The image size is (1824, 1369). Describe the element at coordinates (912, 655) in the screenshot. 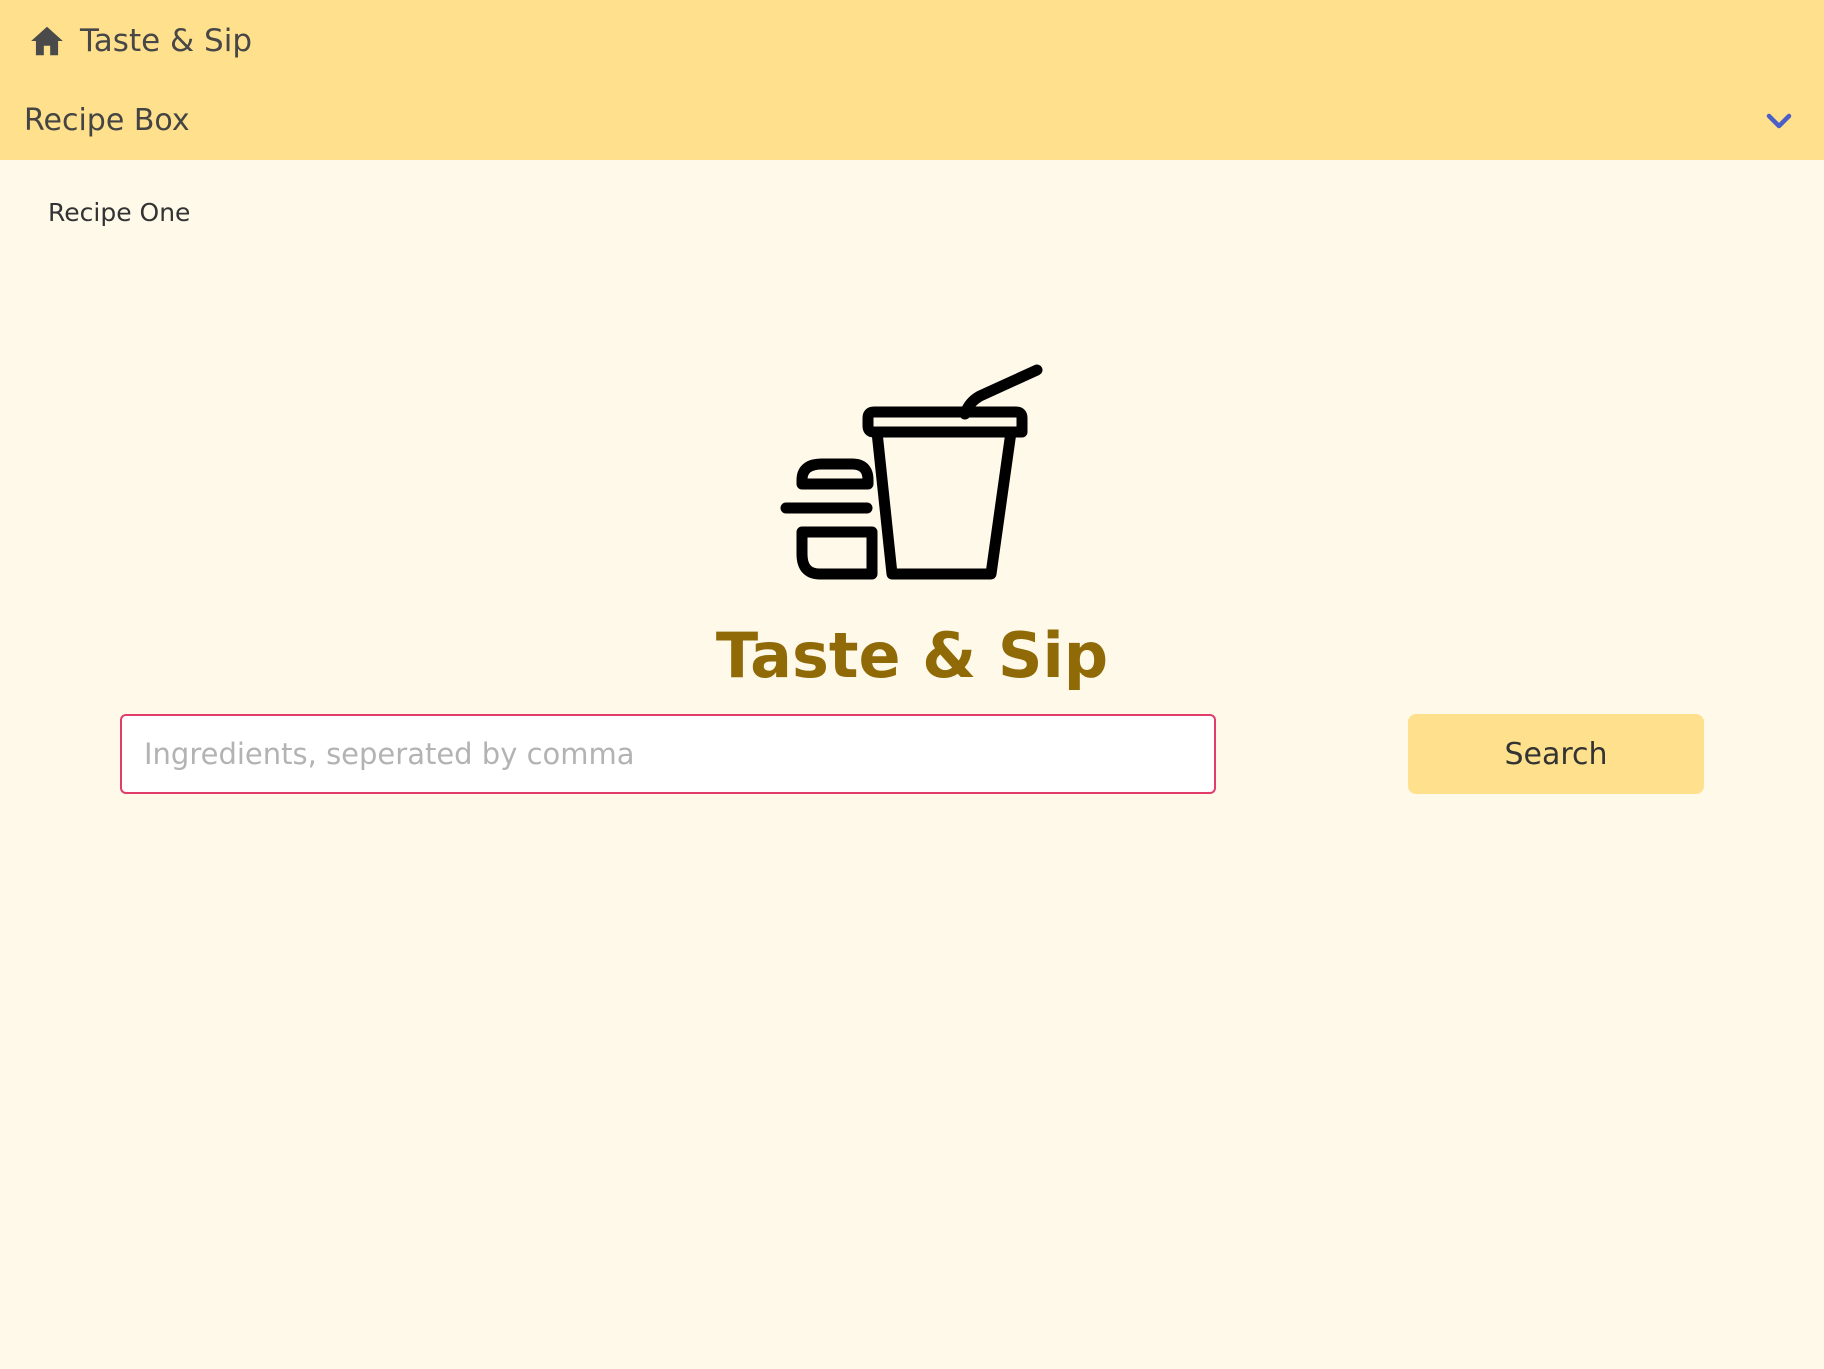

I see `hero-title: Taste & Sip` at that location.